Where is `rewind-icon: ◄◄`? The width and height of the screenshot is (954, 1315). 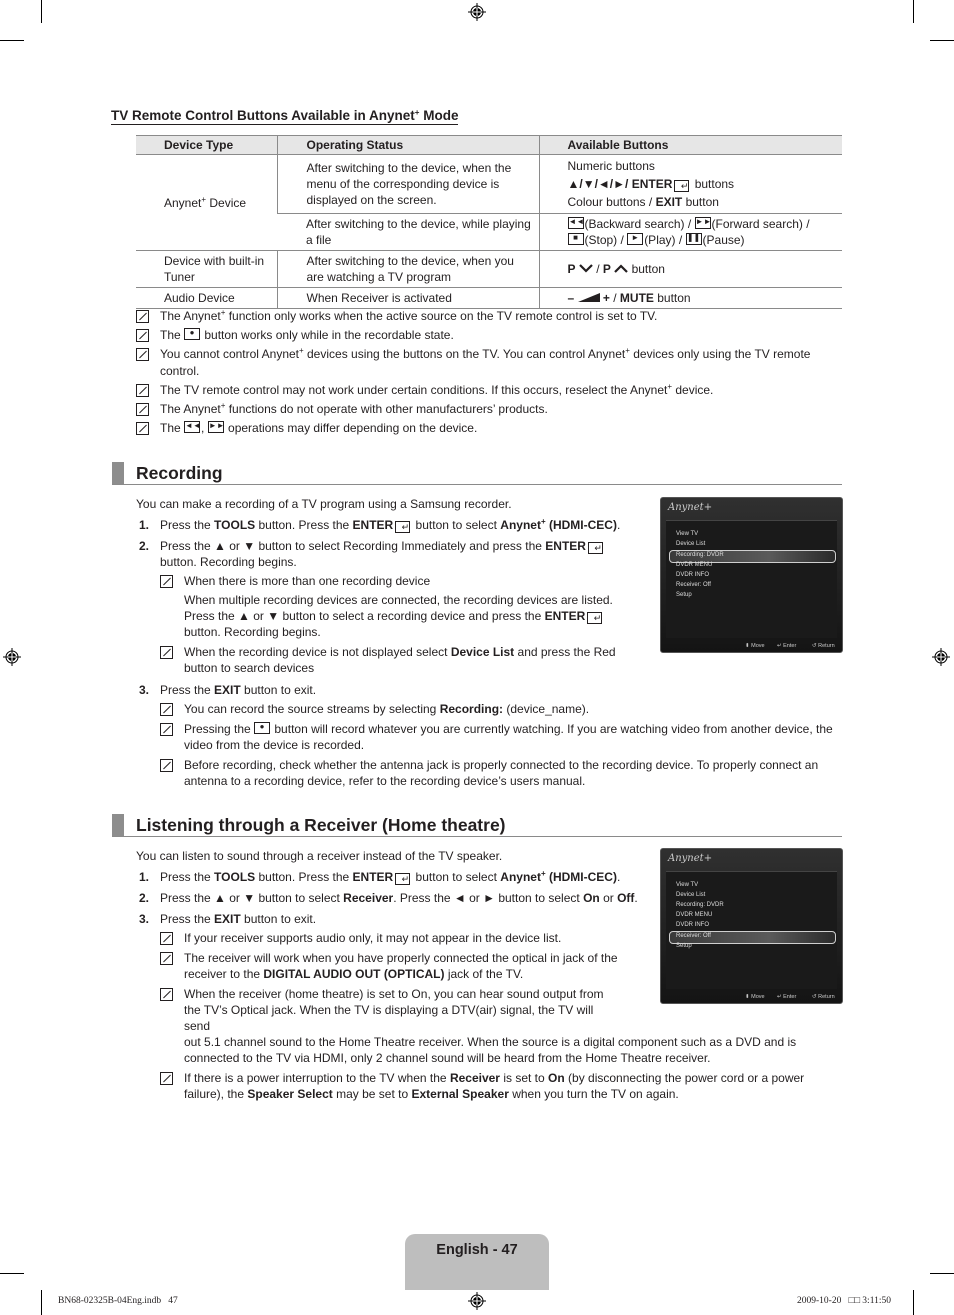
rewind-icon: ◄◄ is located at coordinates (575, 223).